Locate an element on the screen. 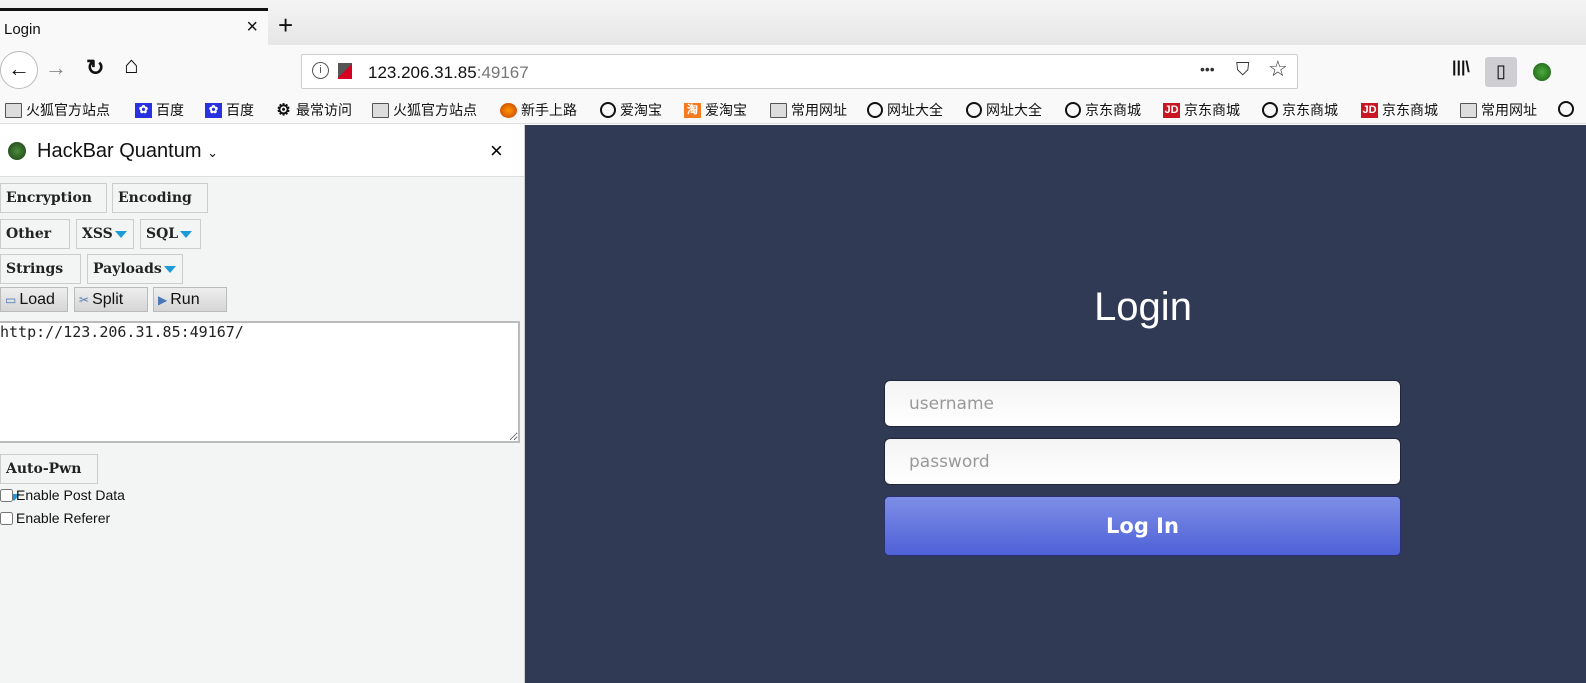  forward-button: → is located at coordinates (56, 68).